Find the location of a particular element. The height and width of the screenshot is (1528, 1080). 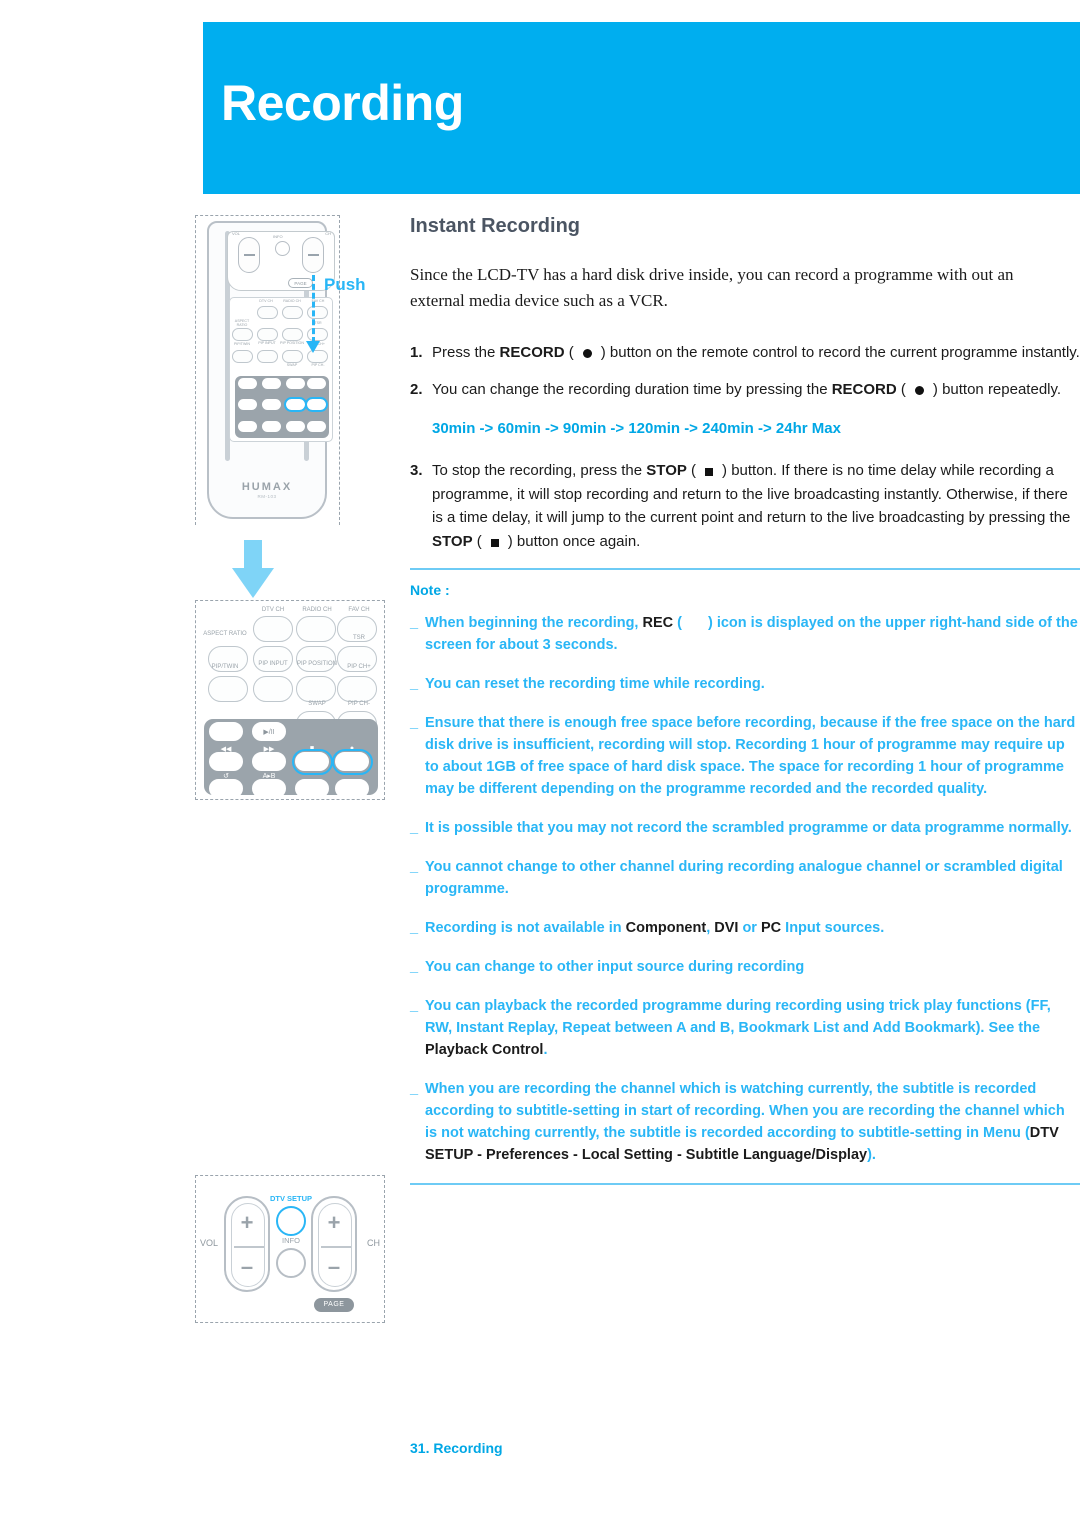

kp-btn-pip-input is located at coordinates (267, 356).